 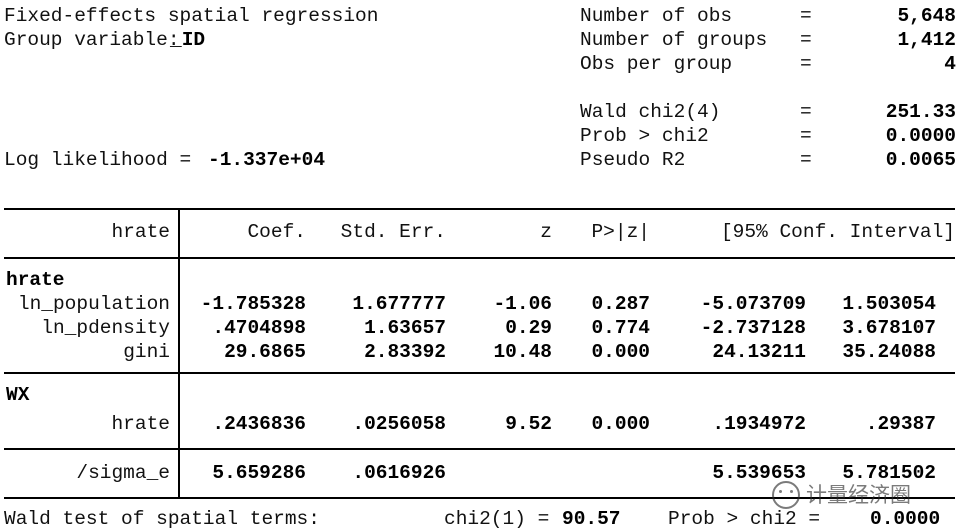 What do you see at coordinates (191, 16) in the screenshot?
I see `output-title: Fixed-effects spatial regression` at bounding box center [191, 16].